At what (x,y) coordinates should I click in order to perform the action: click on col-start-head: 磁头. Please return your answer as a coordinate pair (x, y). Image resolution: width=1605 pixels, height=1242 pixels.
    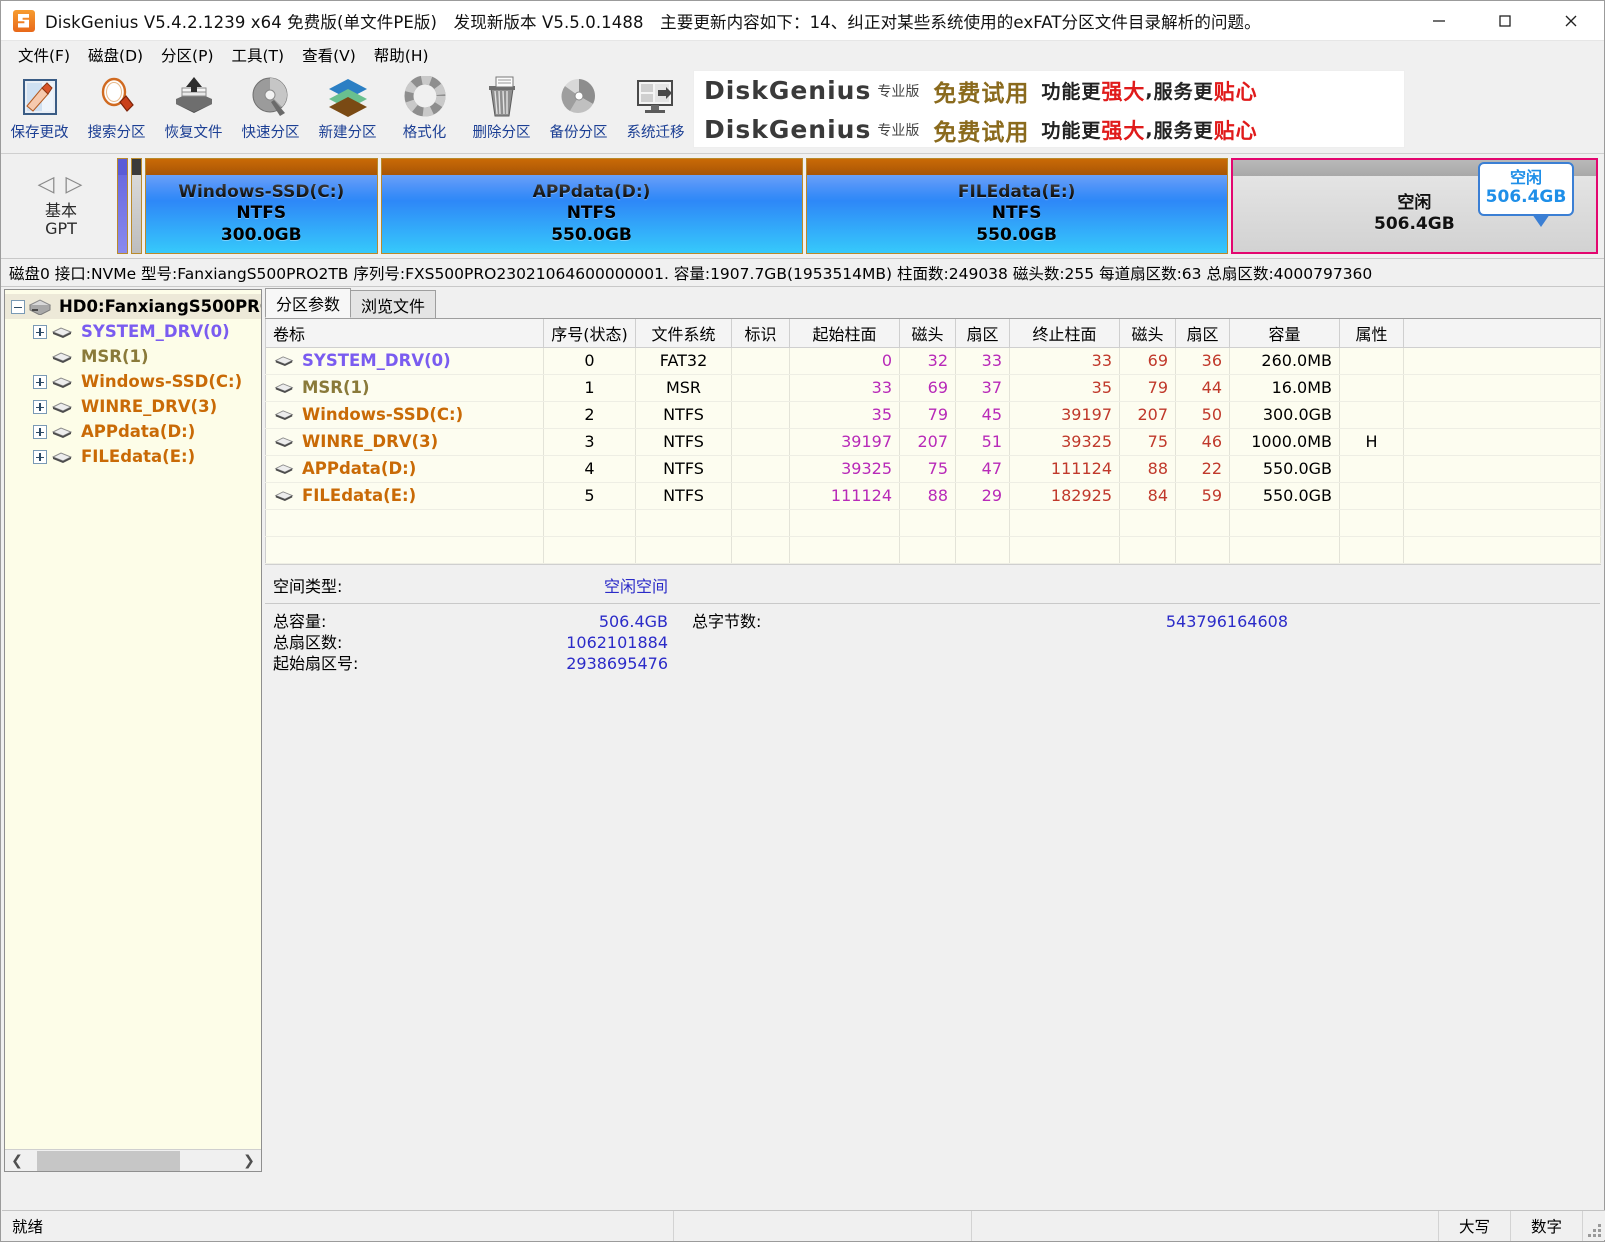
    Looking at the image, I should click on (927, 333).